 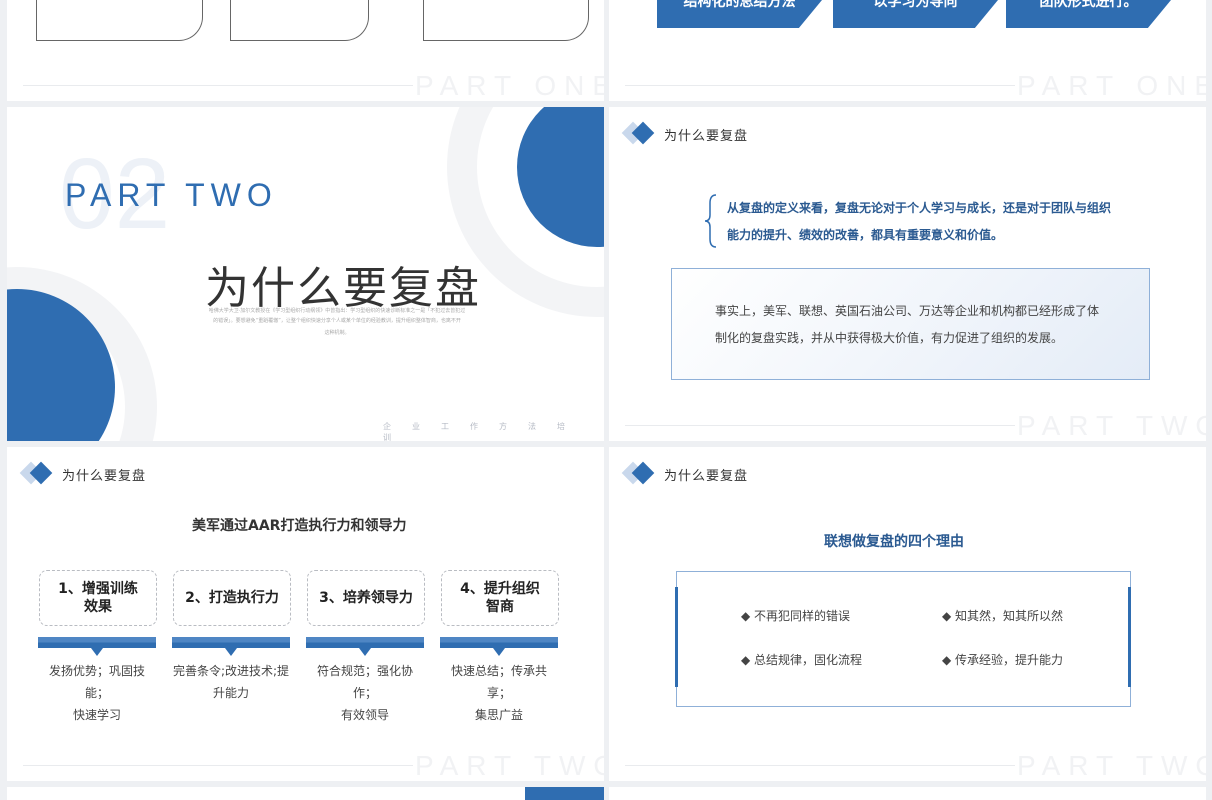 What do you see at coordinates (739, 14) in the screenshot?
I see `tag-1: 结构化的总结方法` at bounding box center [739, 14].